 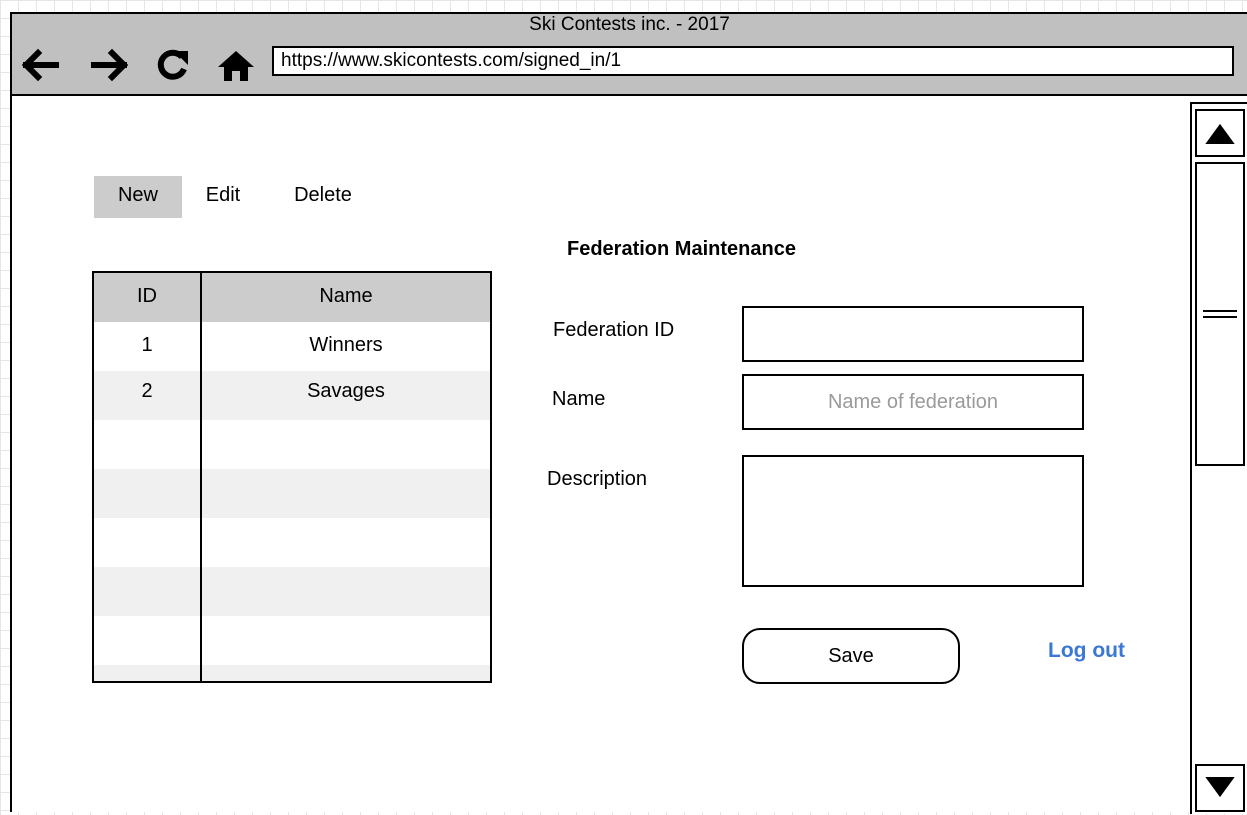 What do you see at coordinates (681, 249) in the screenshot?
I see `form-title: Federation Maintenance` at bounding box center [681, 249].